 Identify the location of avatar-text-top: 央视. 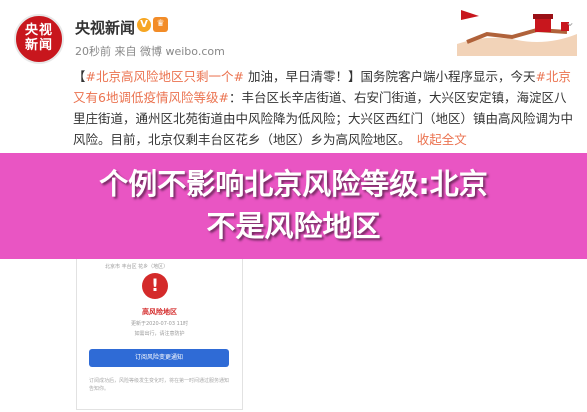
(38, 30).